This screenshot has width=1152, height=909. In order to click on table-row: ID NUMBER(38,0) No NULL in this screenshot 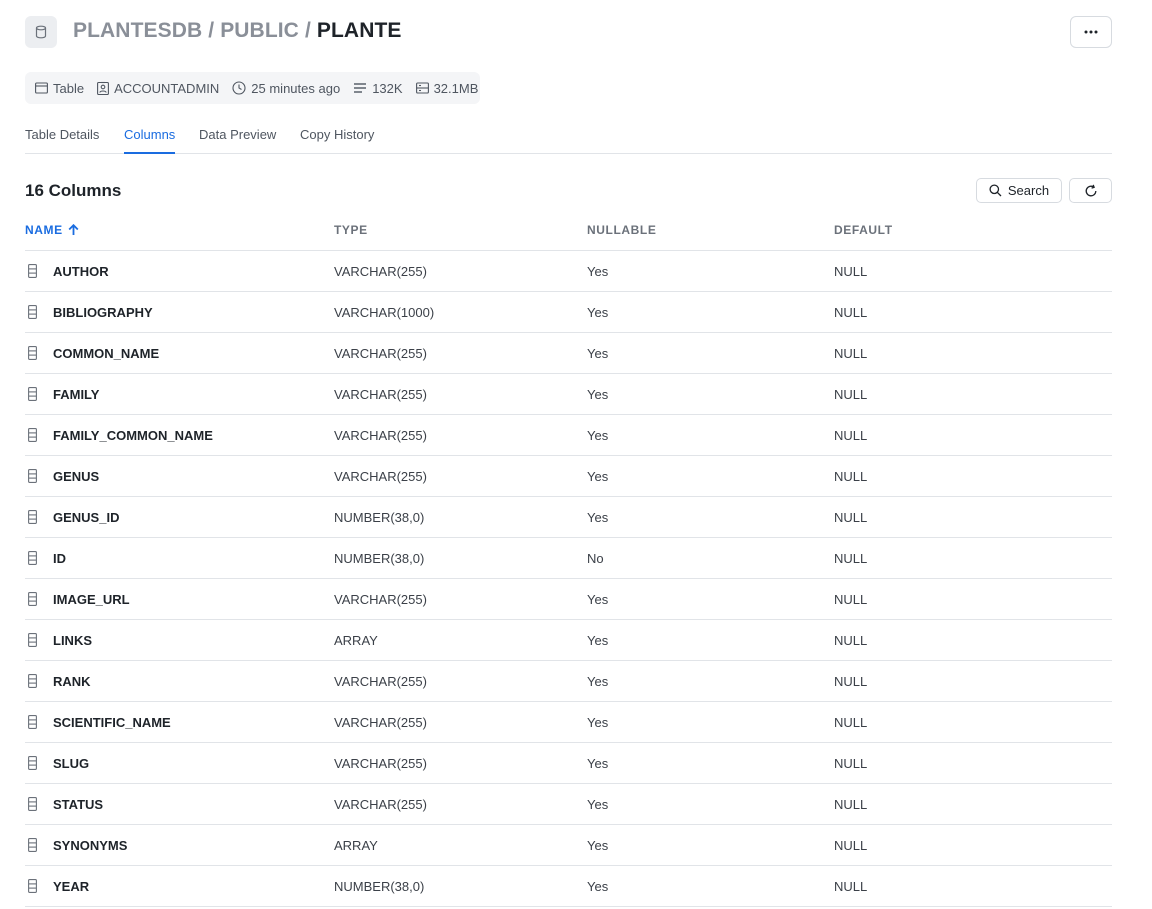, I will do `click(568, 558)`.